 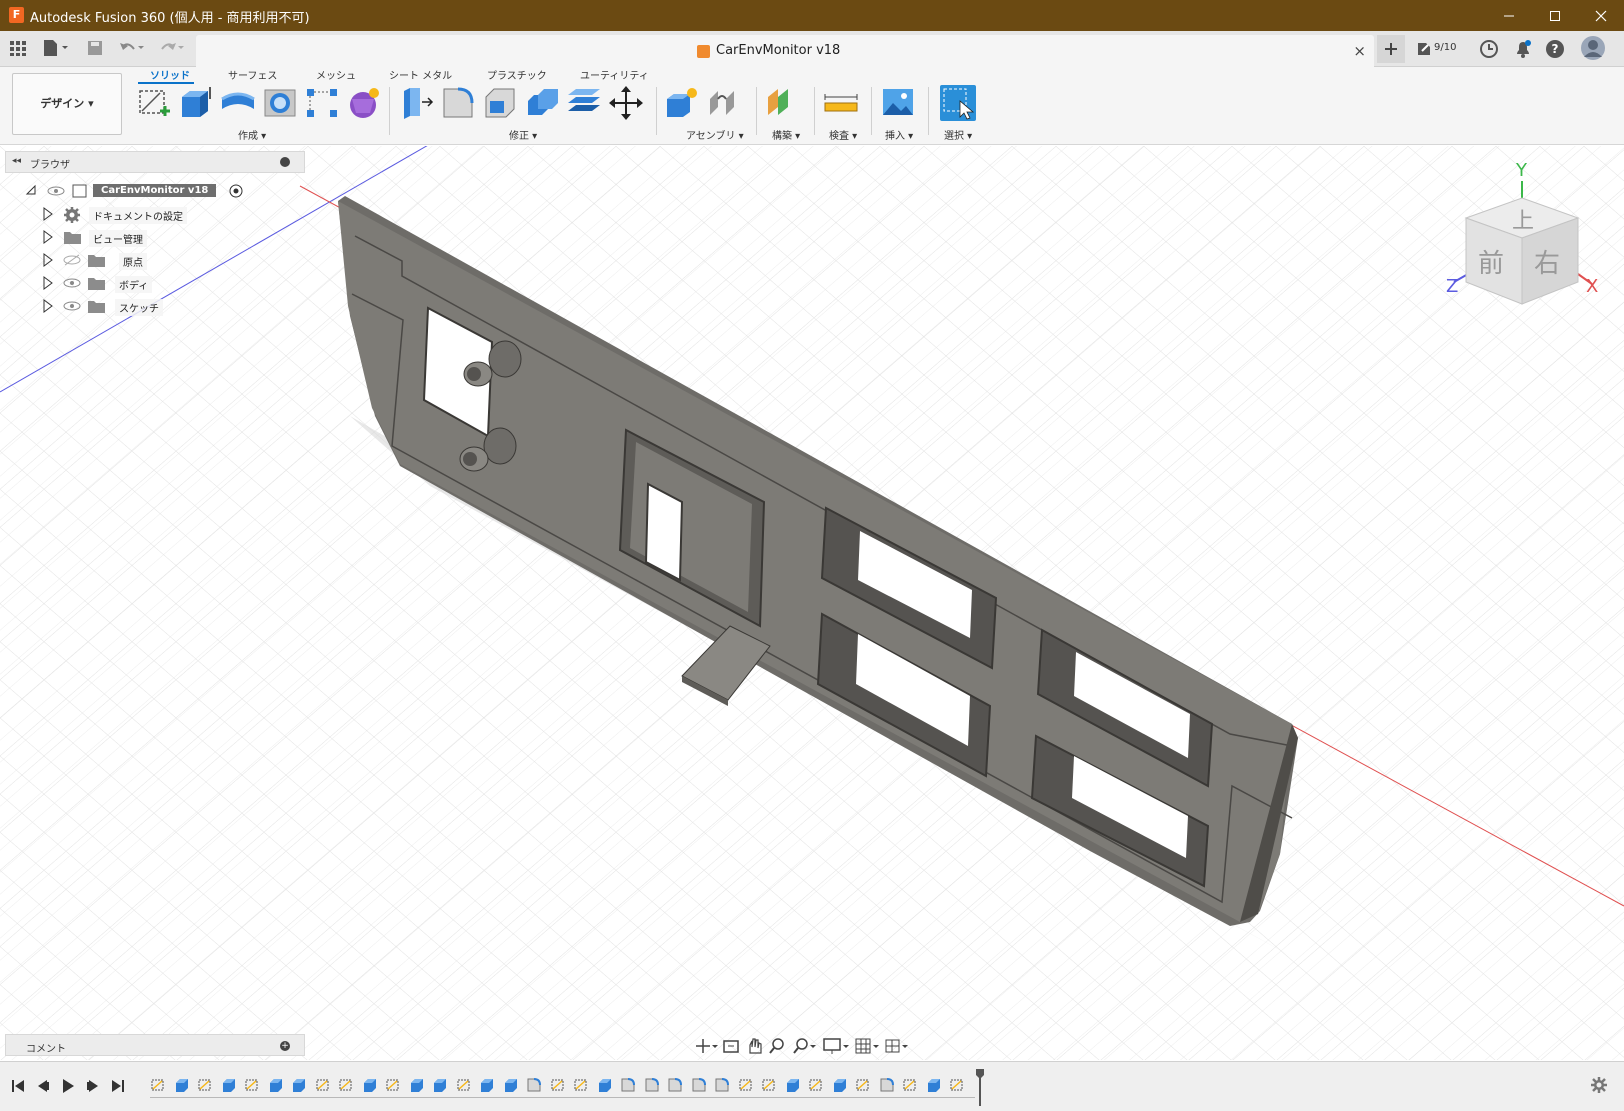 I want to click on redo-button, so click(x=172, y=49).